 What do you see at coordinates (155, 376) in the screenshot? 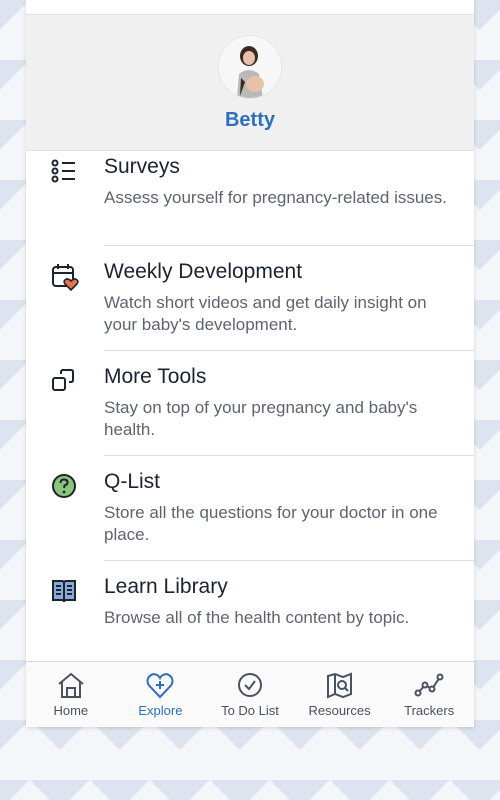
I see `menu-item-title: More Tools` at bounding box center [155, 376].